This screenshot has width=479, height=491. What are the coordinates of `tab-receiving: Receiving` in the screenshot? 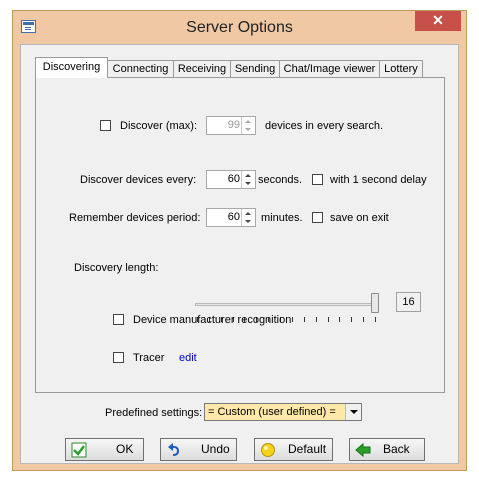 It's located at (202, 68).